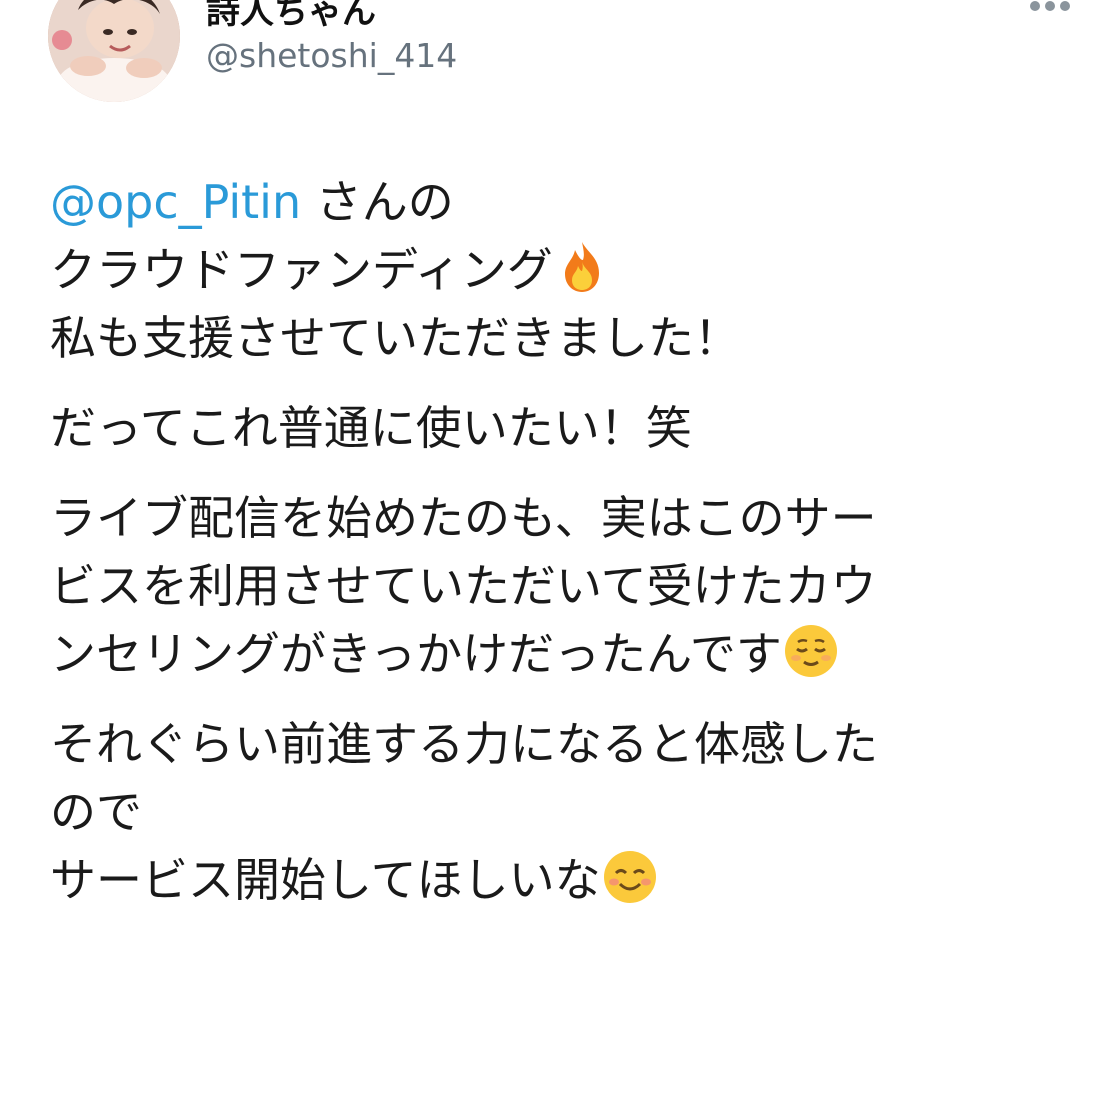 This screenshot has width=1108, height=1105. I want to click on tweet-text: だってこれ普通に使いたい！笑, so click(371, 428).